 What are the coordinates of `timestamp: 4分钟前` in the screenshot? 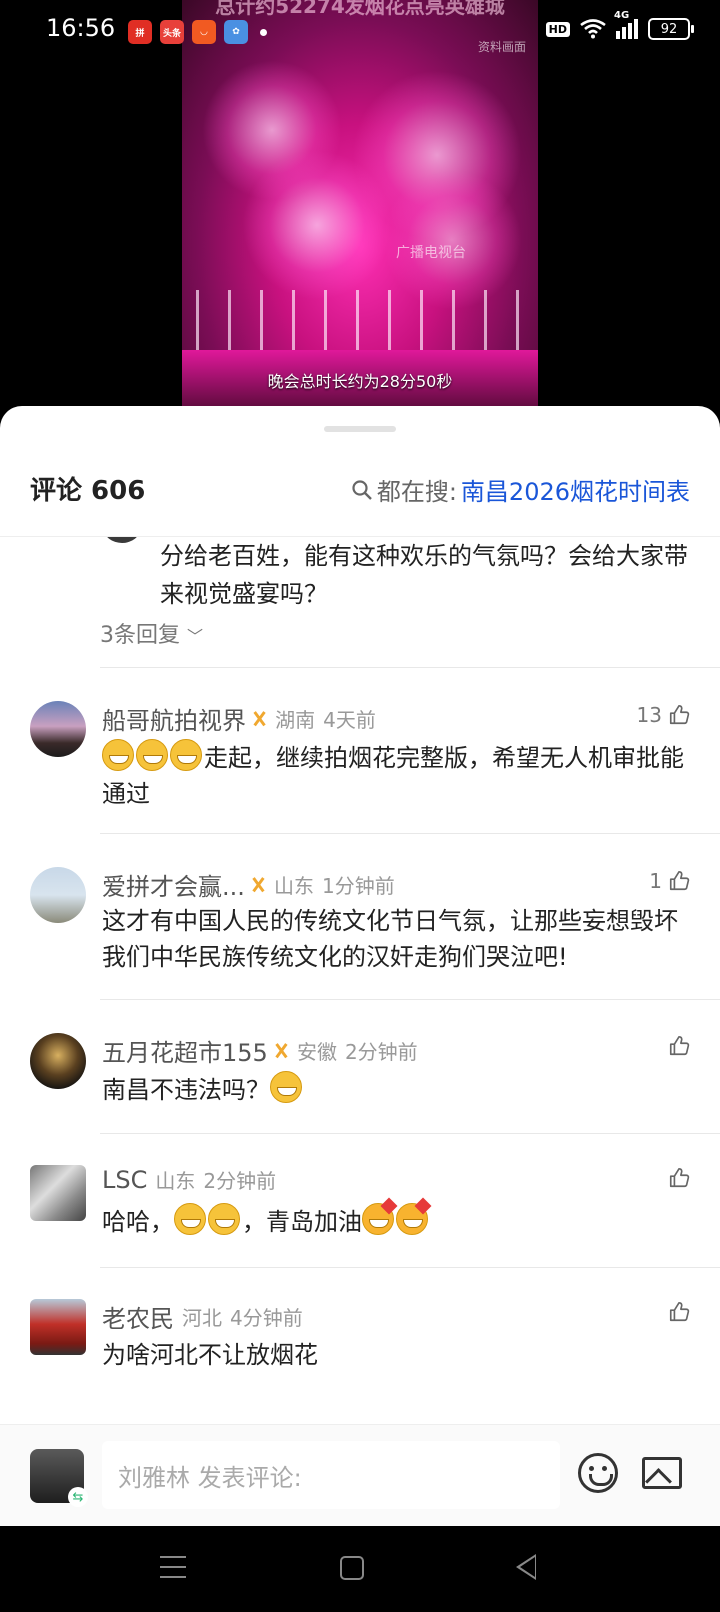 It's located at (266, 1318).